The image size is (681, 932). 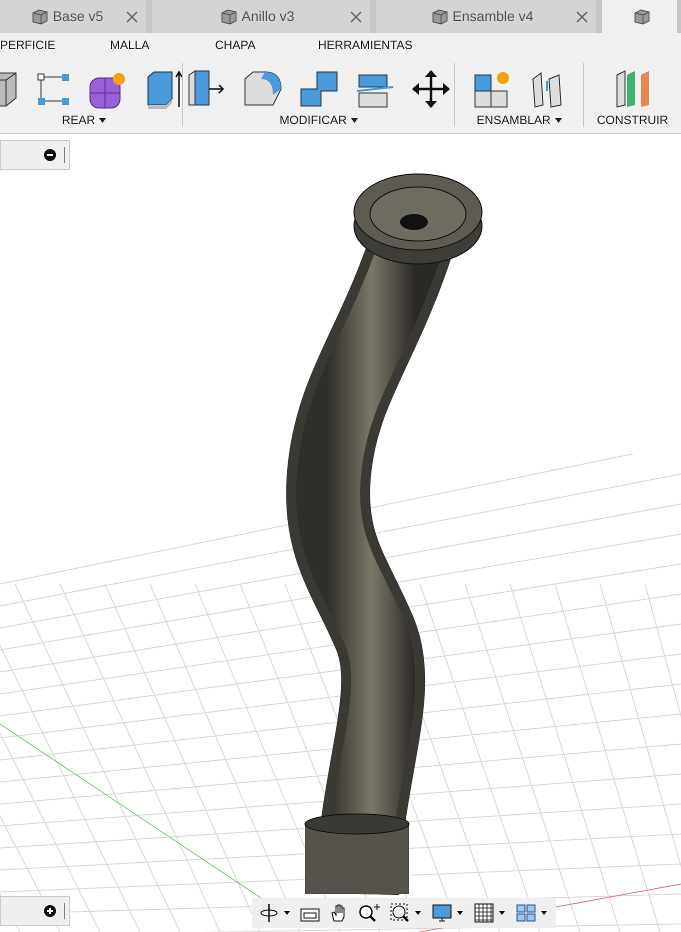 I want to click on form-icon, so click(x=108, y=90).